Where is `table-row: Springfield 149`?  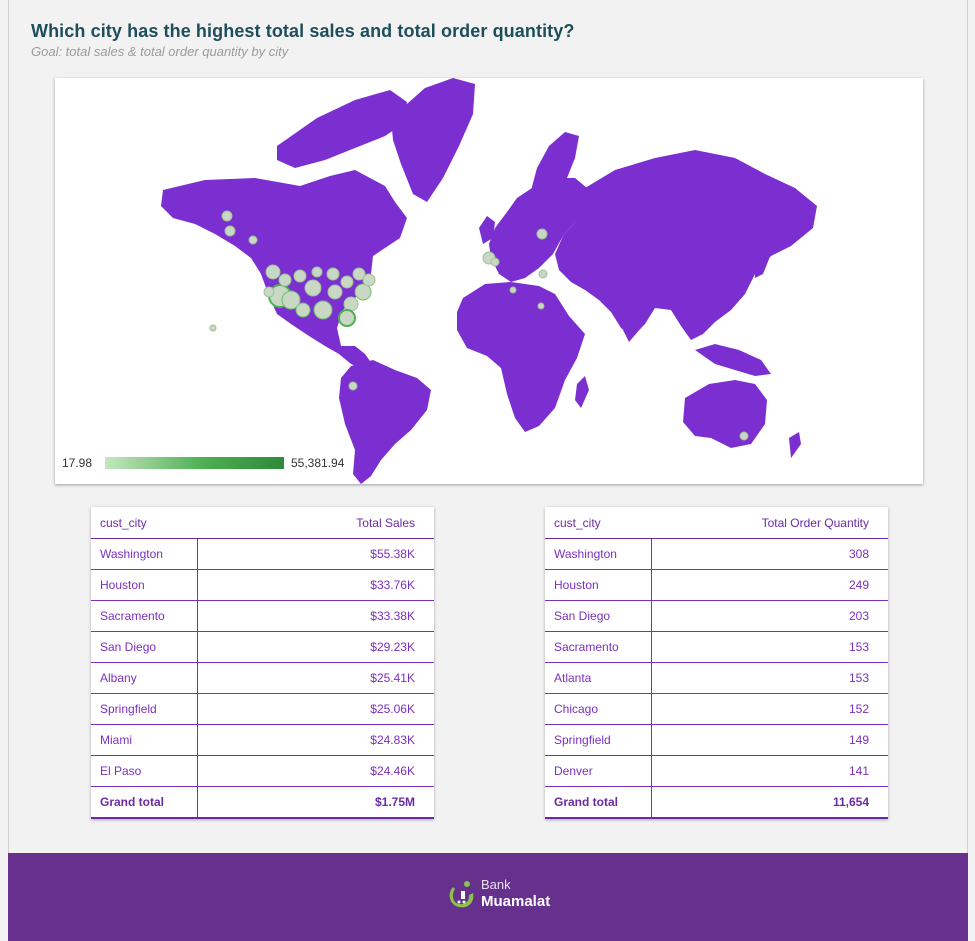 table-row: Springfield 149 is located at coordinates (716, 740).